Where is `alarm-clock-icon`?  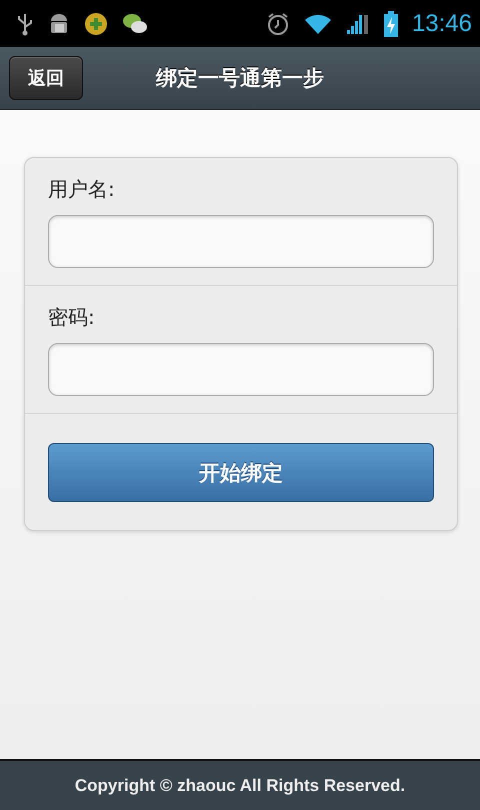 alarm-clock-icon is located at coordinates (278, 24).